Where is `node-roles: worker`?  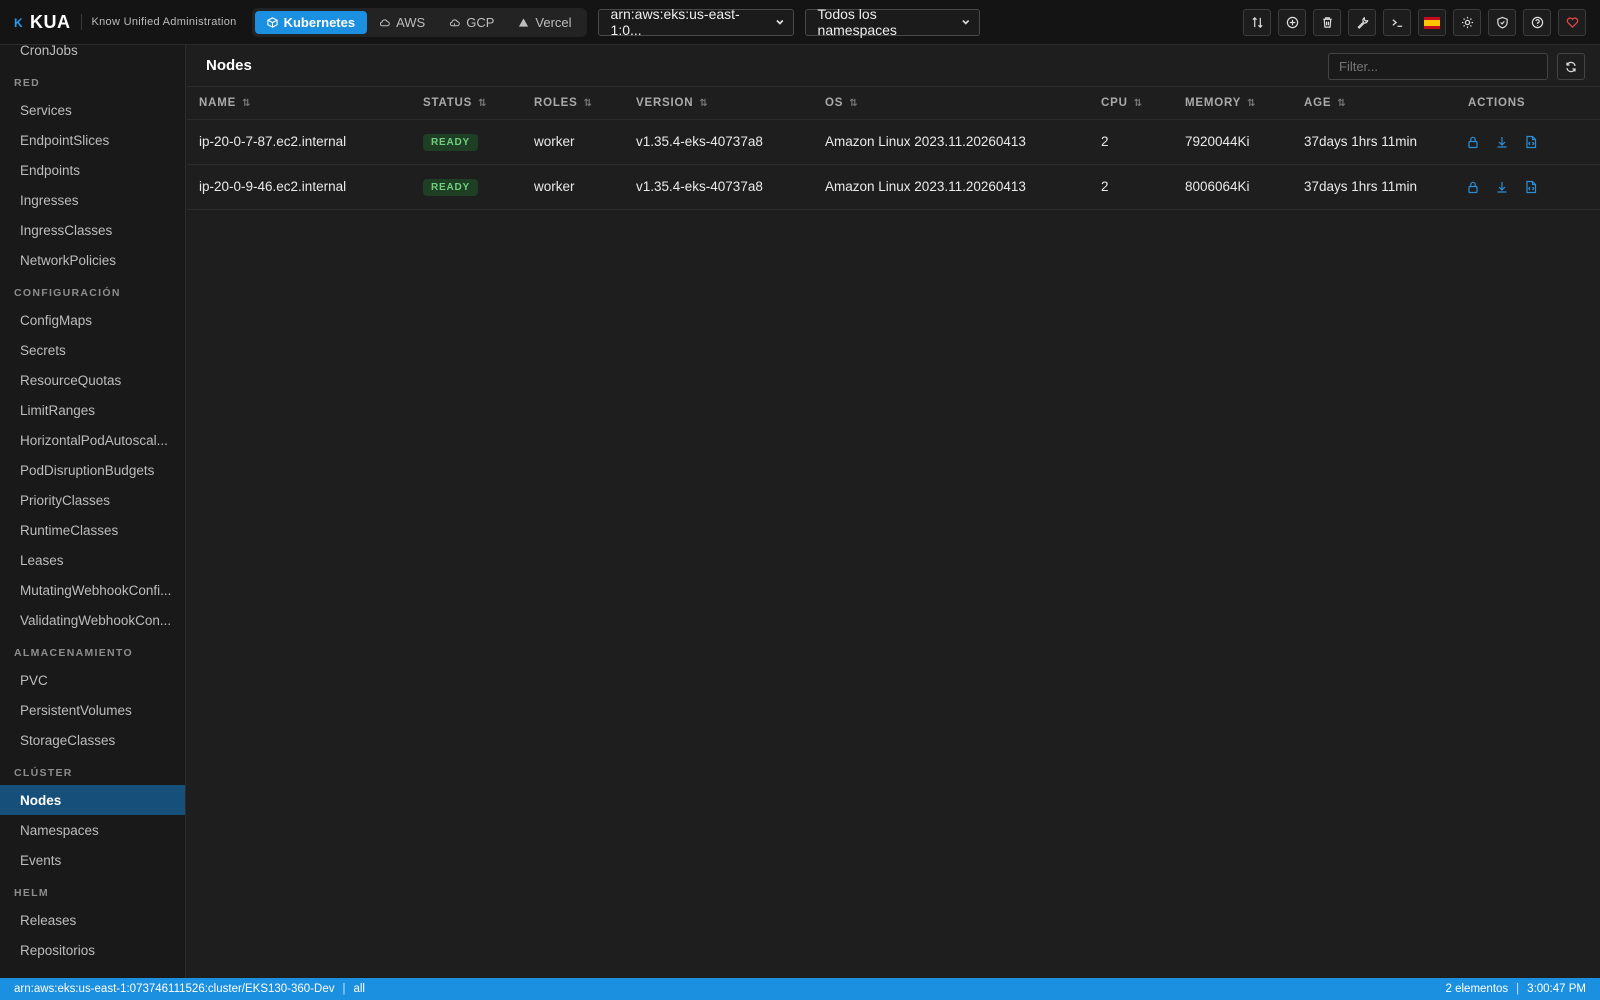 node-roles: worker is located at coordinates (573, 142).